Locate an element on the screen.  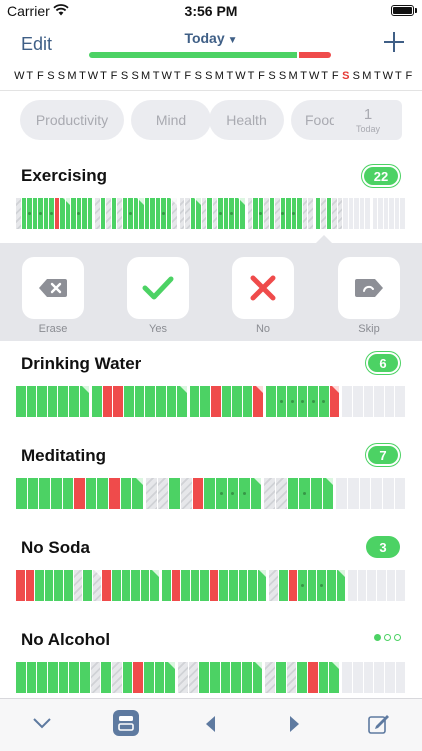
habit-title: Drinking Water is located at coordinates (81, 364).